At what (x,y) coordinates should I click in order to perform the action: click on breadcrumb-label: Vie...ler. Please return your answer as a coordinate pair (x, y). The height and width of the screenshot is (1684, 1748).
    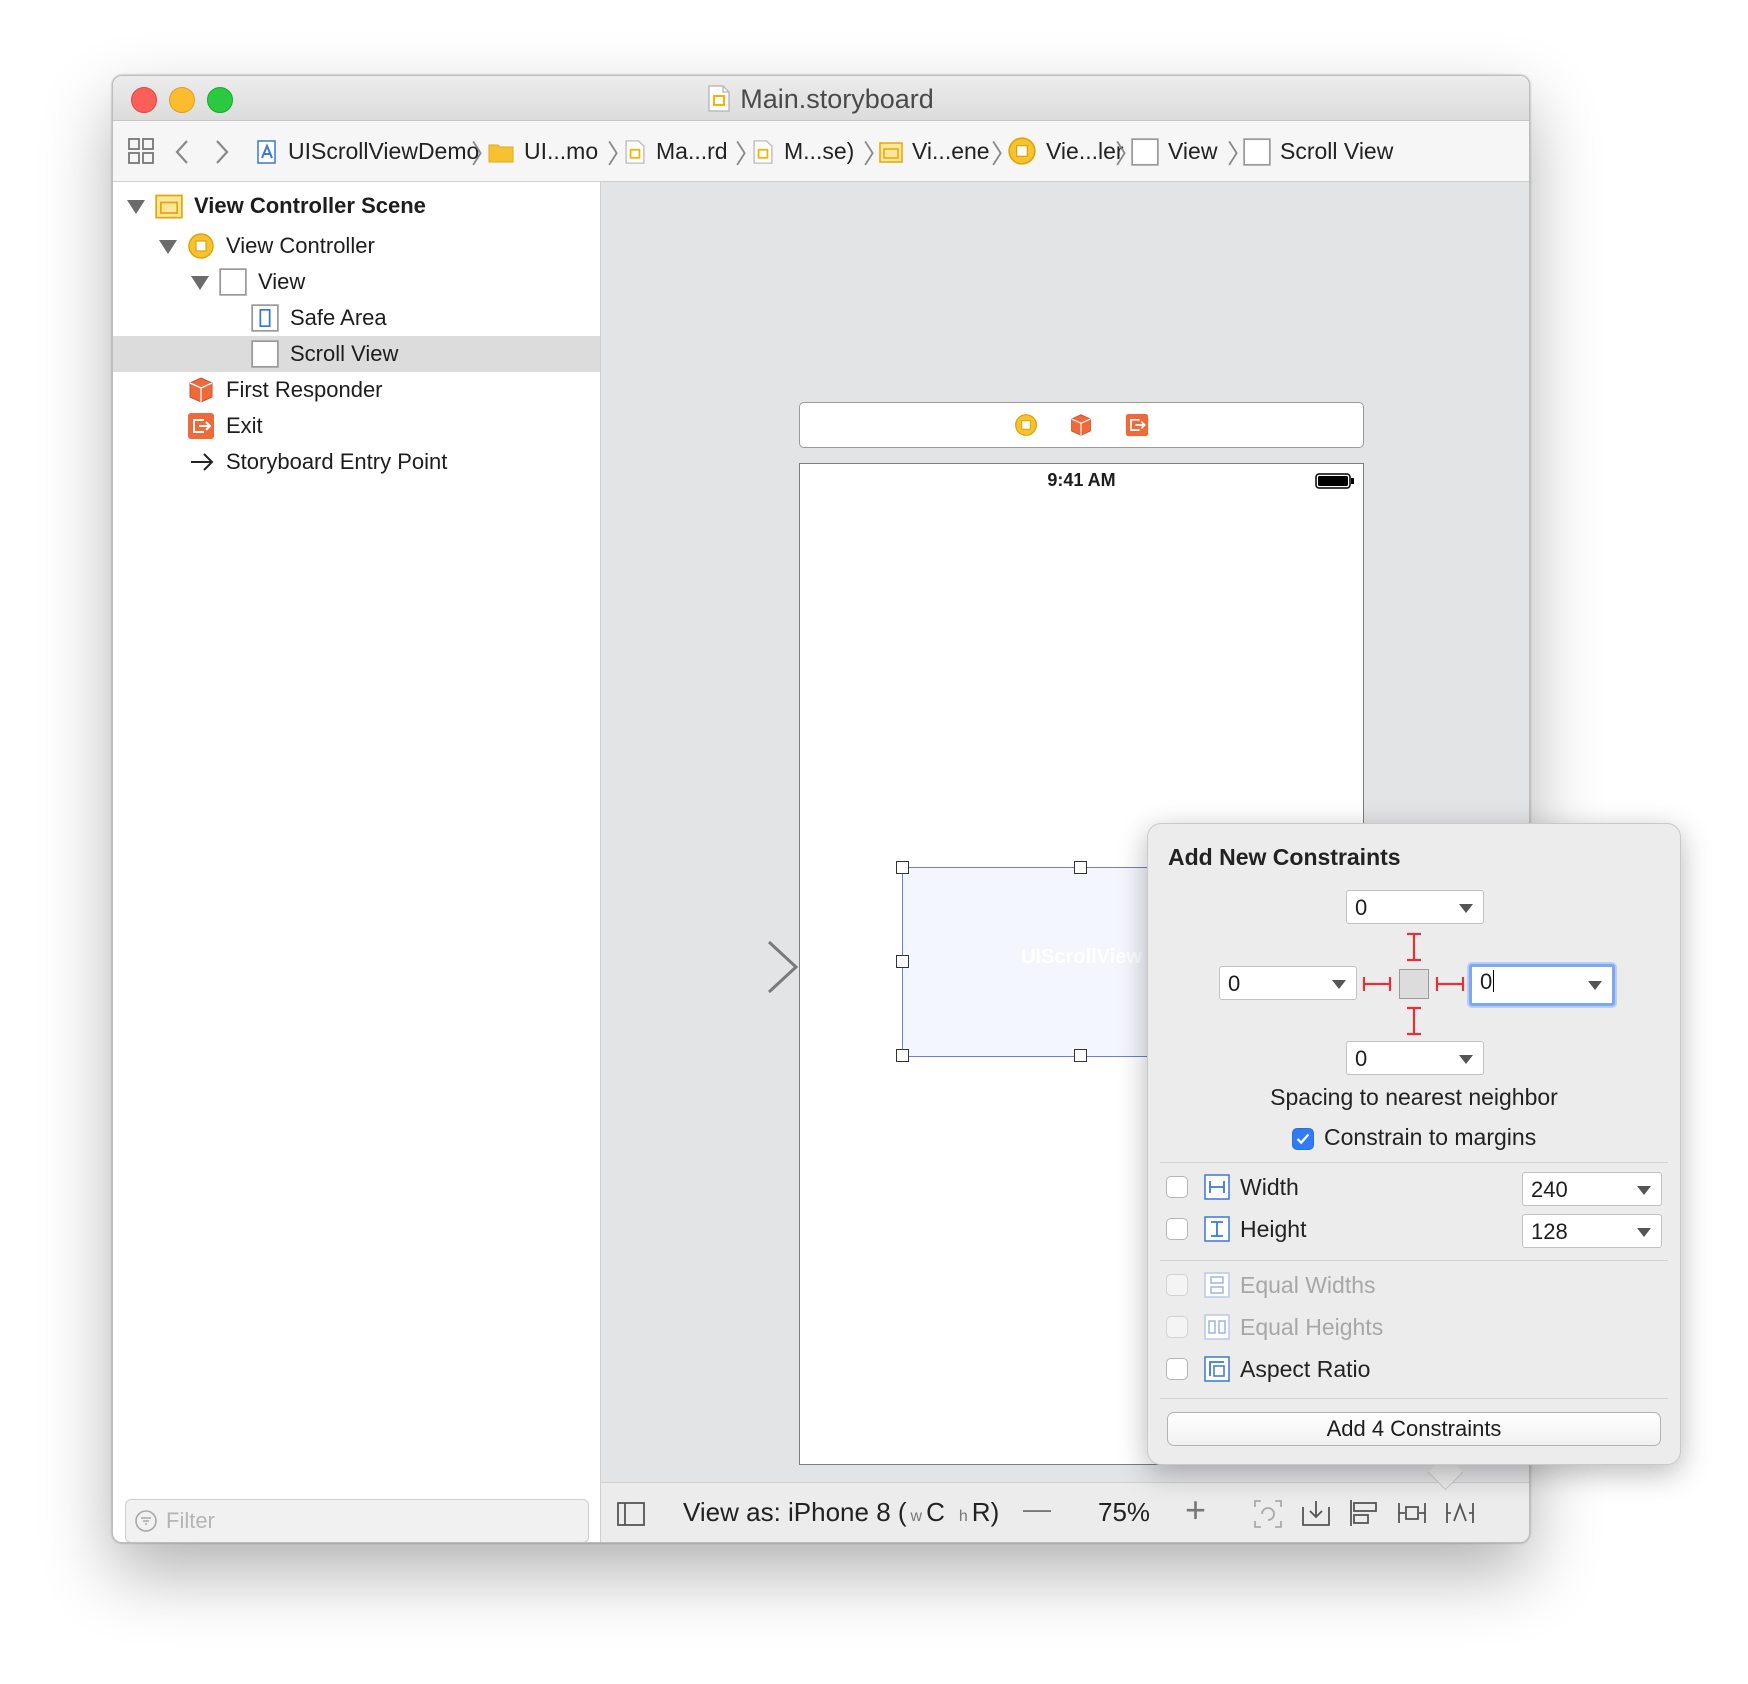
    Looking at the image, I should click on (1085, 151).